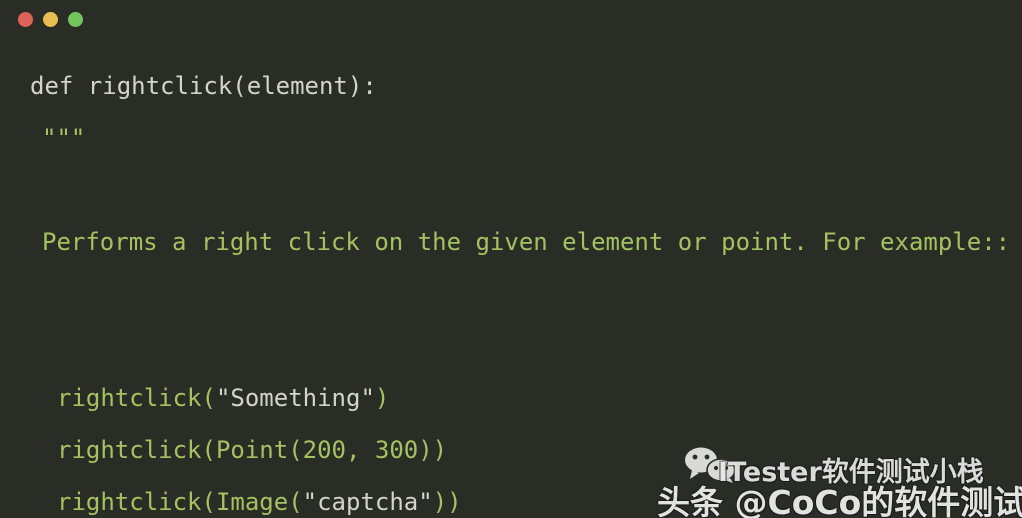 This screenshot has height=518, width=1022. What do you see at coordinates (203, 86) in the screenshot?
I see `code-token: def rightclick(element):` at bounding box center [203, 86].